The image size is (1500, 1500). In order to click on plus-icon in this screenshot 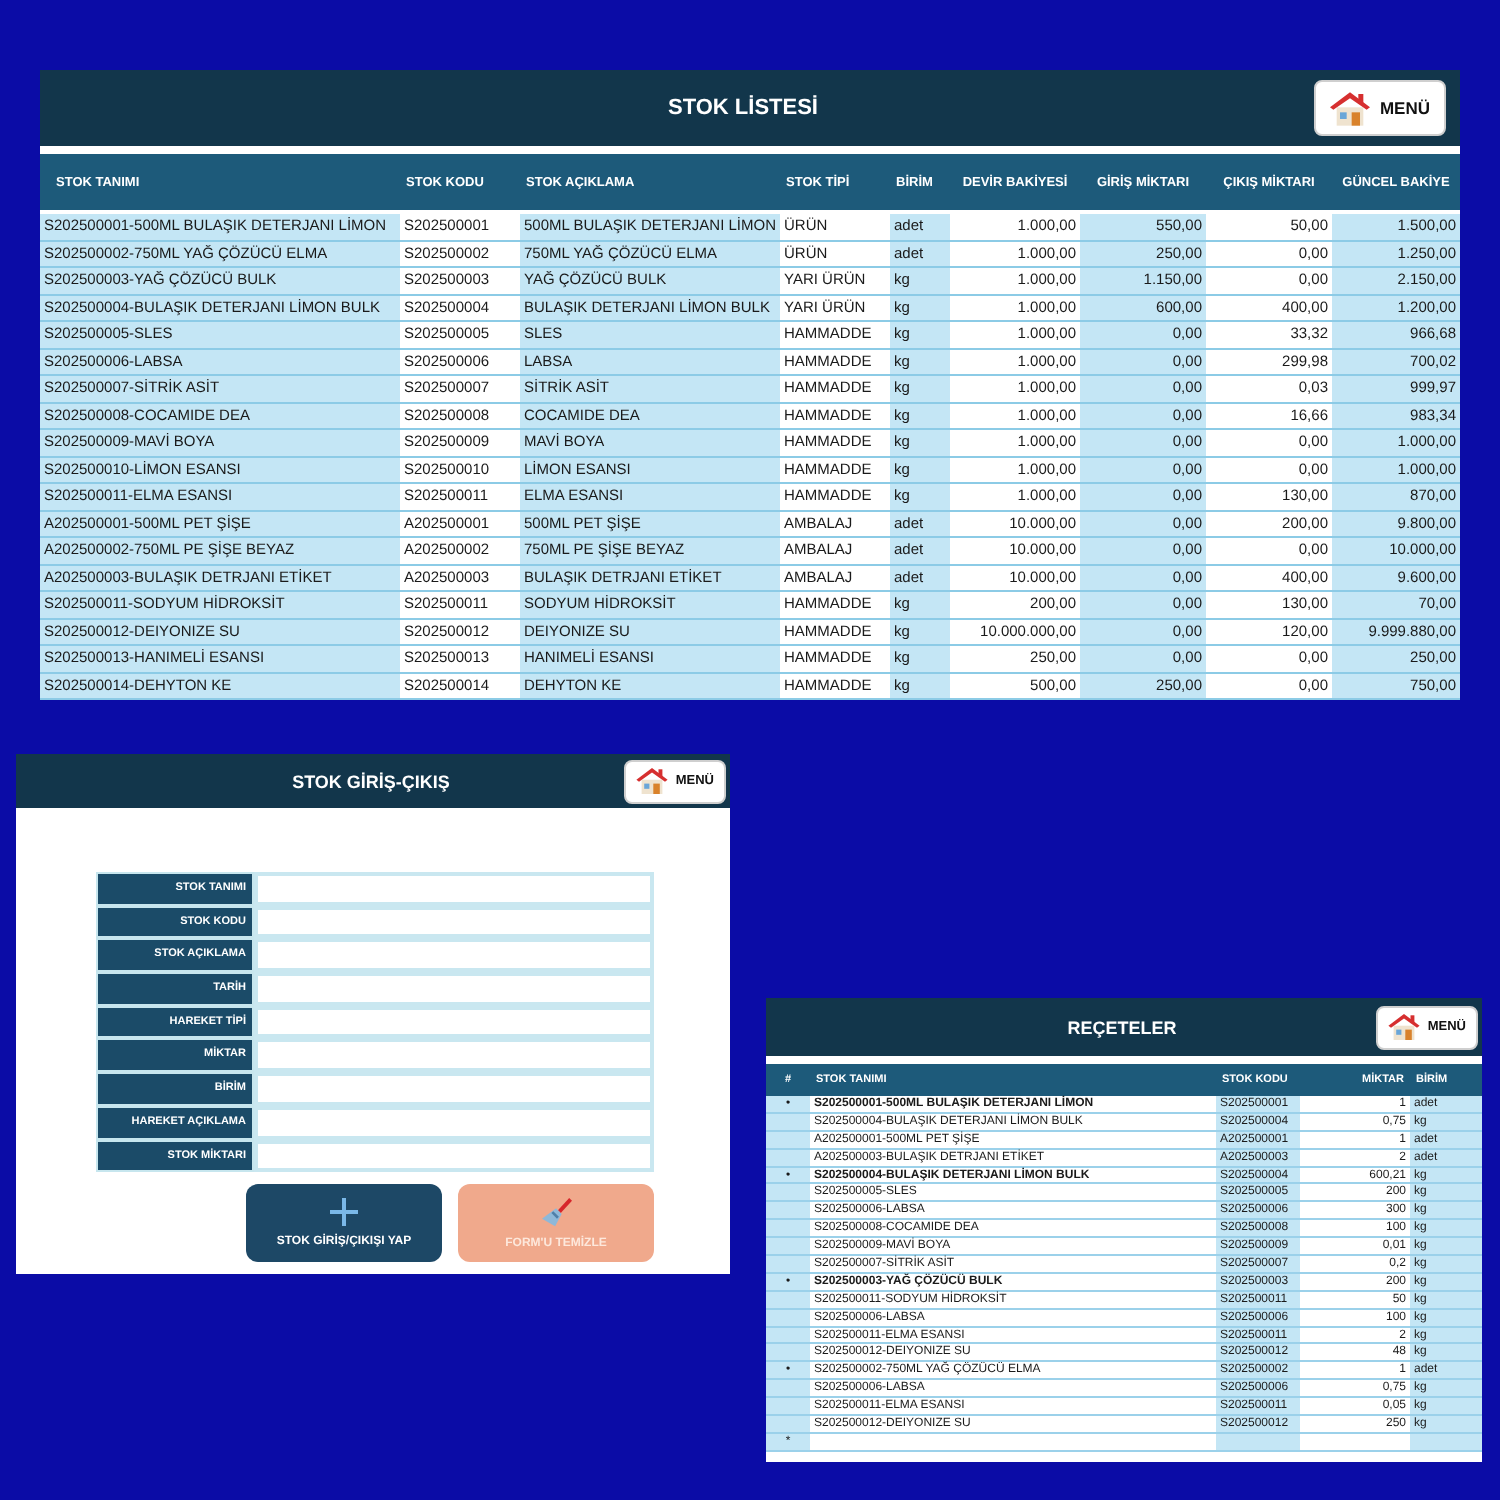, I will do `click(344, 1212)`.